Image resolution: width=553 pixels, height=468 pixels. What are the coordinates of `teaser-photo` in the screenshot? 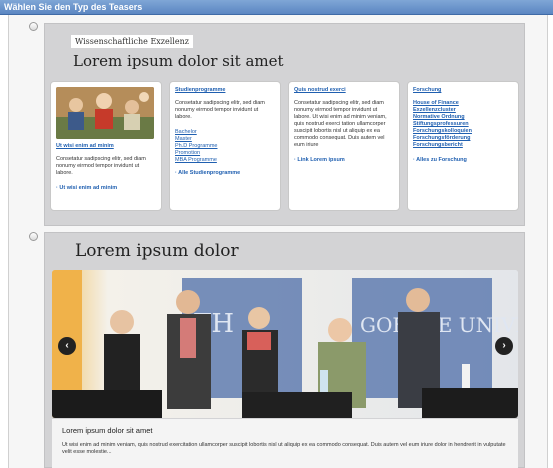 It's located at (105, 113).